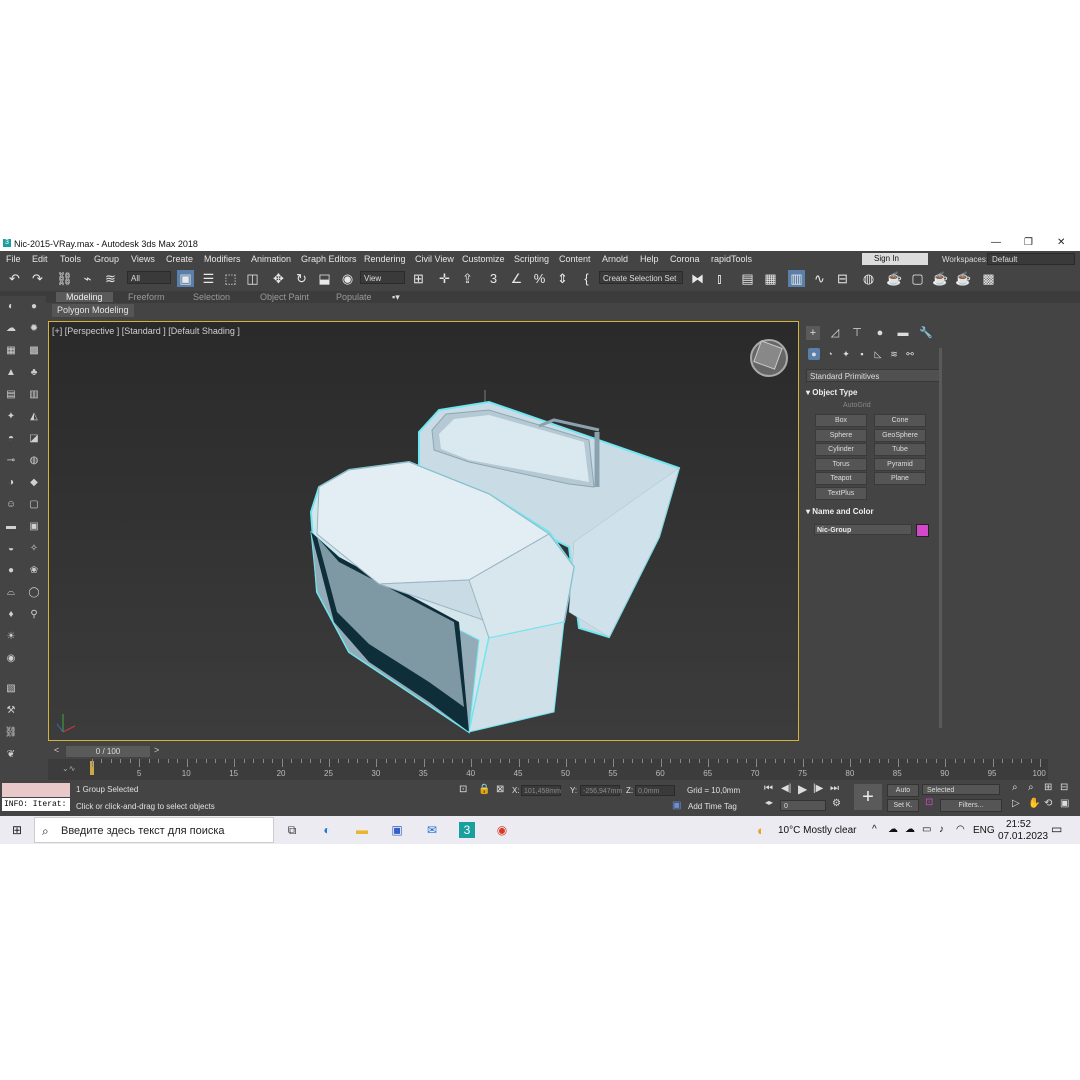 This screenshot has width=1080, height=1080. Describe the element at coordinates (34, 461) in the screenshot. I see `sphere-icon: ◍` at that location.